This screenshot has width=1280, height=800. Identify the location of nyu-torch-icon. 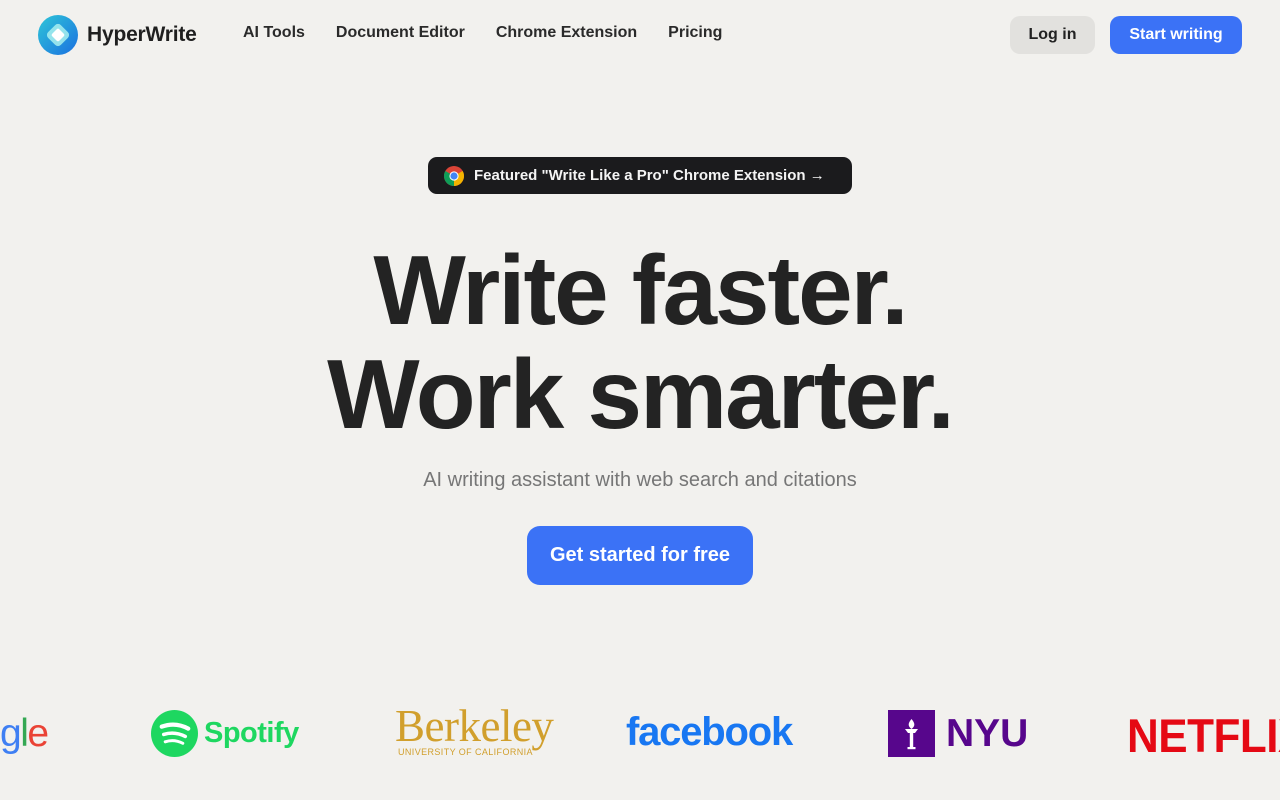
(911, 733).